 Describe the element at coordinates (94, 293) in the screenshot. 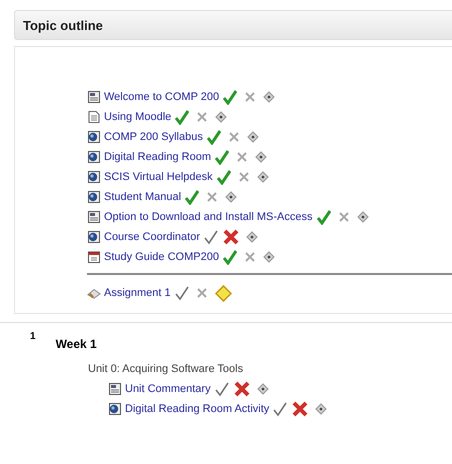

I see `assignment-icon` at that location.